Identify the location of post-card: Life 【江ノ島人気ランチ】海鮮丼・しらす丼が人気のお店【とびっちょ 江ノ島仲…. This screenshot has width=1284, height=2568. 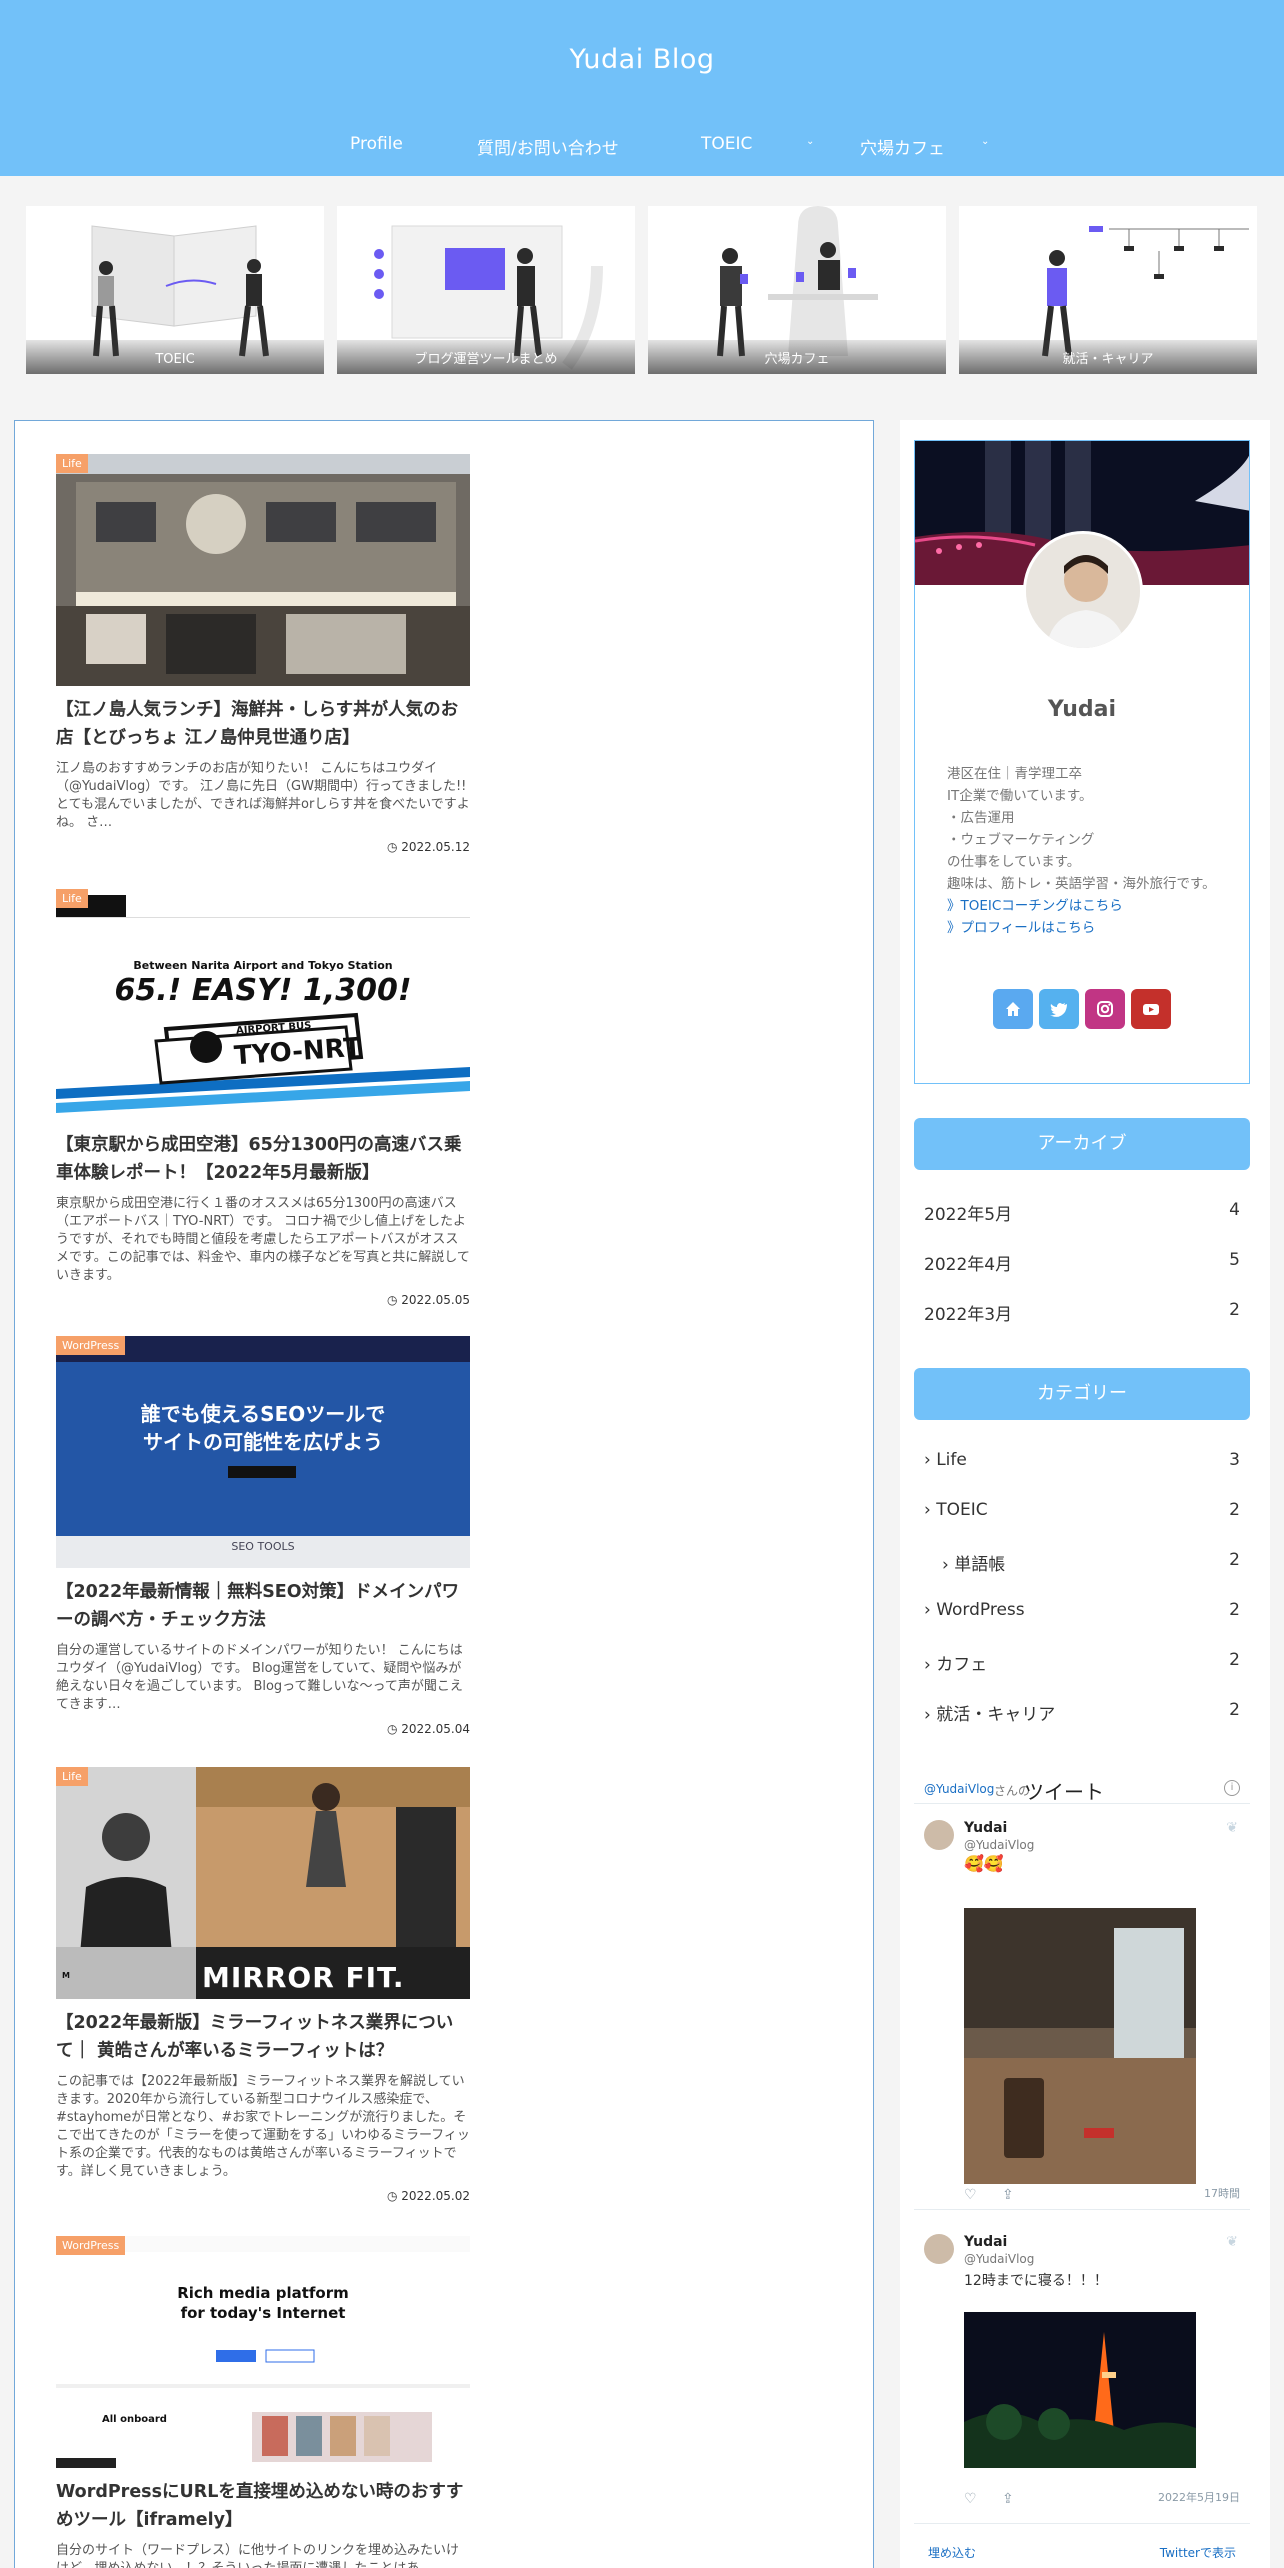
(263, 654).